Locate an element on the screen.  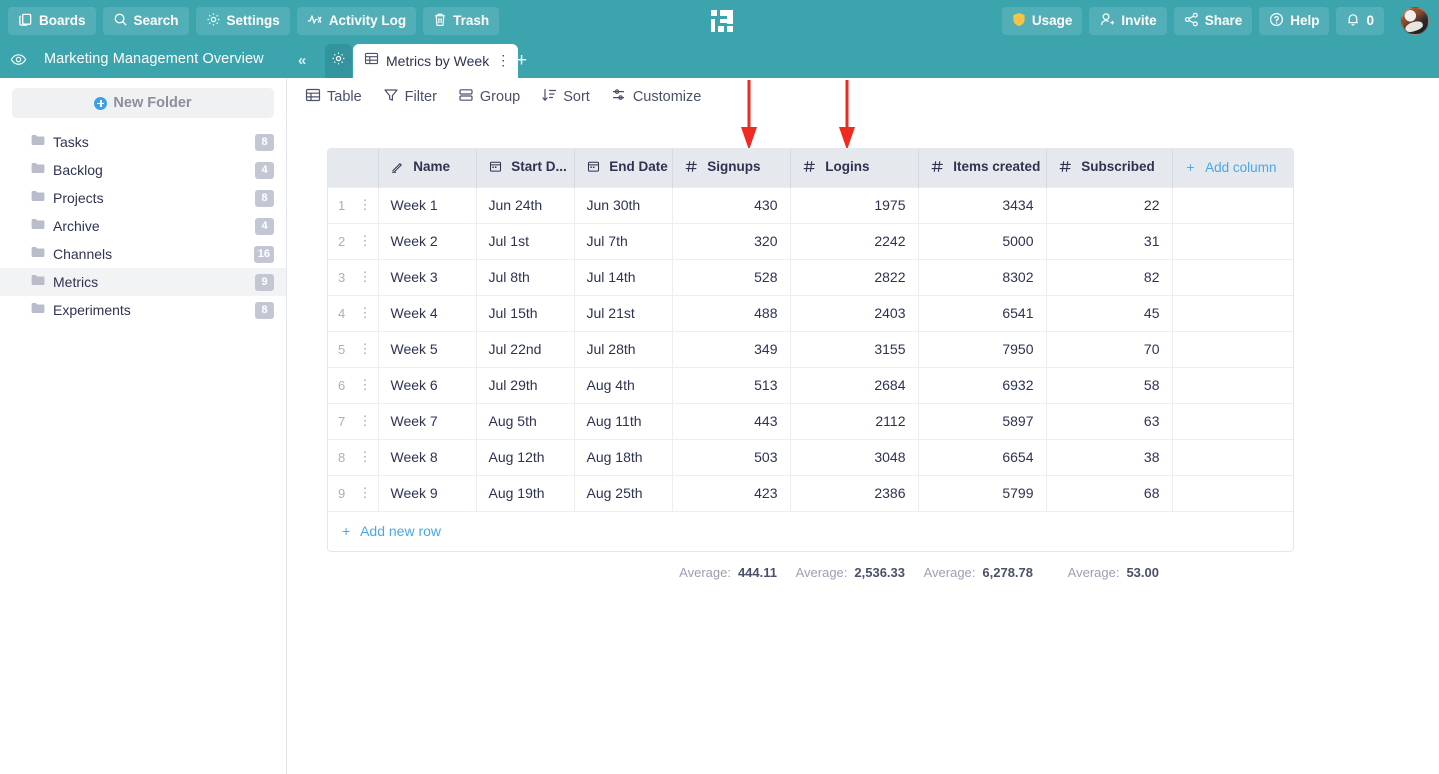
add-column-button: + Add column is located at coordinates (1232, 168).